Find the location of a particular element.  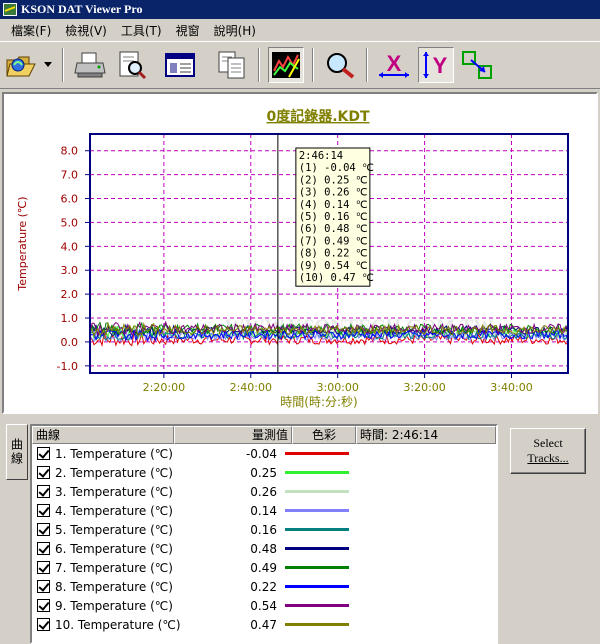

x-tick-label: 3:40:00 is located at coordinates (511, 387).